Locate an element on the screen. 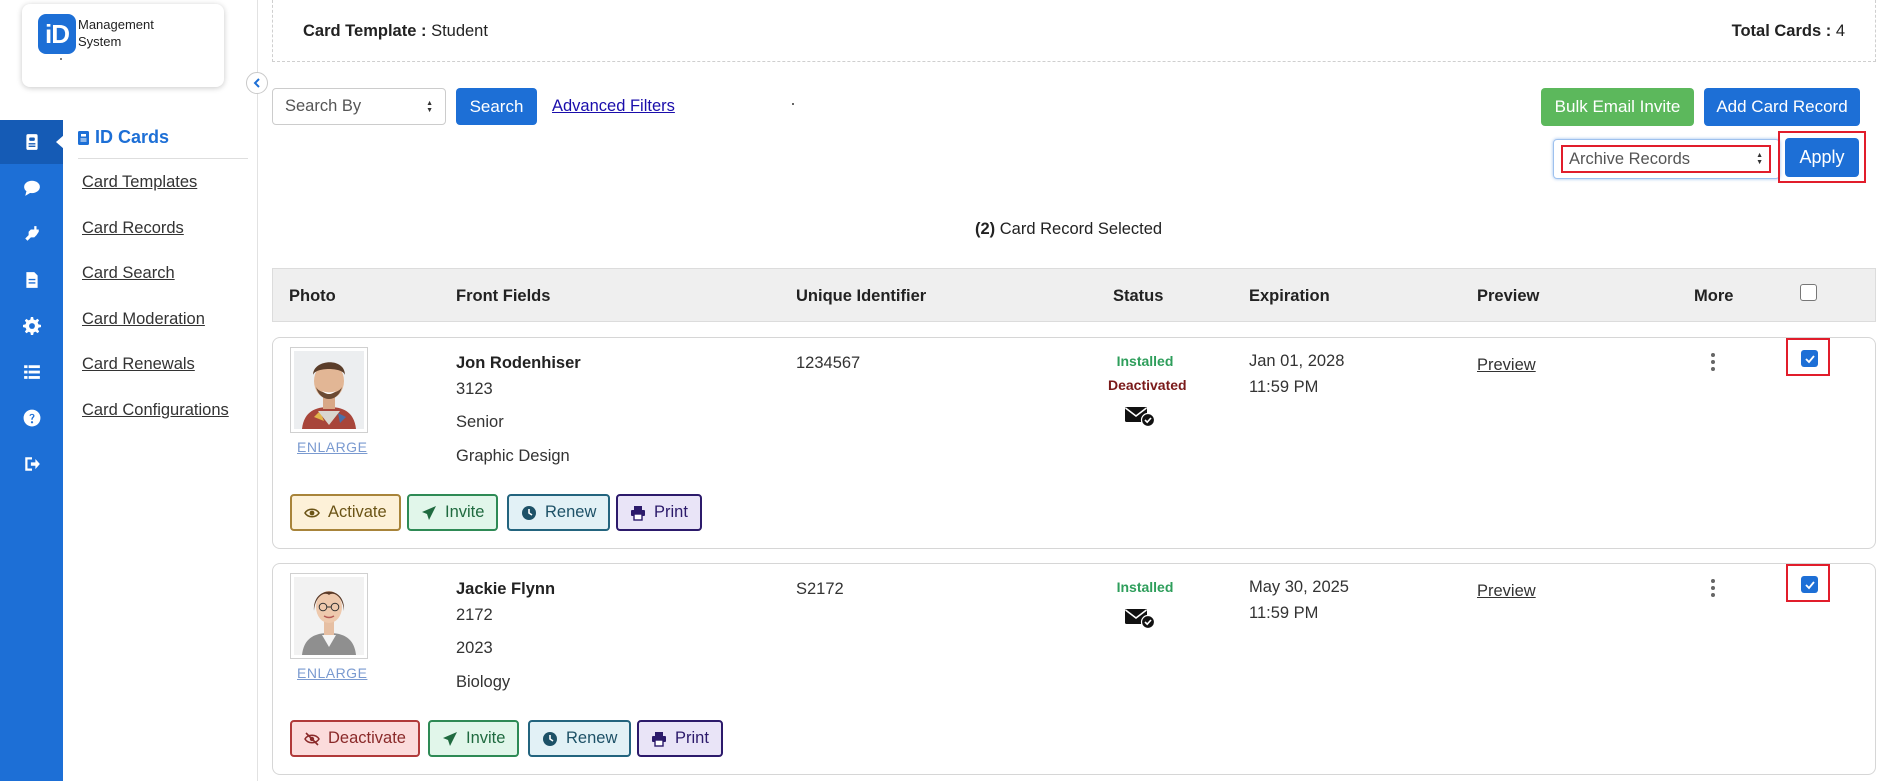 The width and height of the screenshot is (1890, 781). add-card-record-button: Add Card Record is located at coordinates (1782, 107).